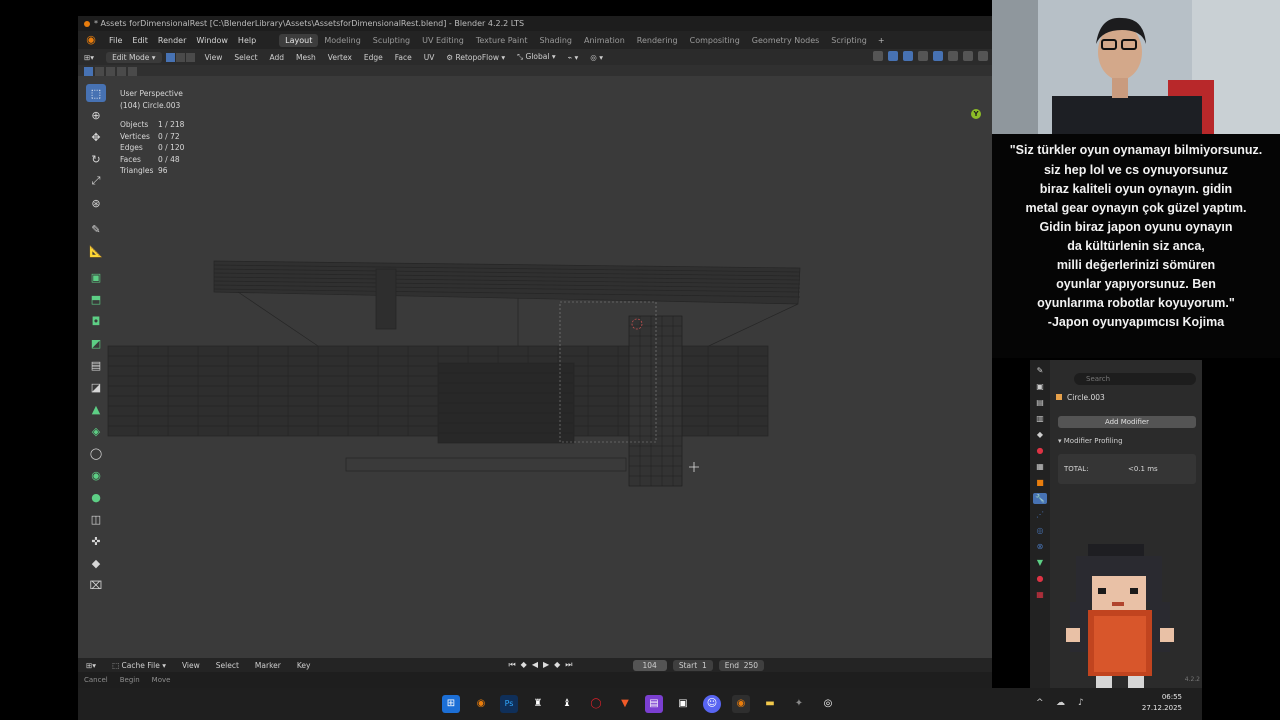 The width and height of the screenshot is (1280, 720). What do you see at coordinates (1135, 379) in the screenshot?
I see `properties-search-input: Search` at bounding box center [1135, 379].